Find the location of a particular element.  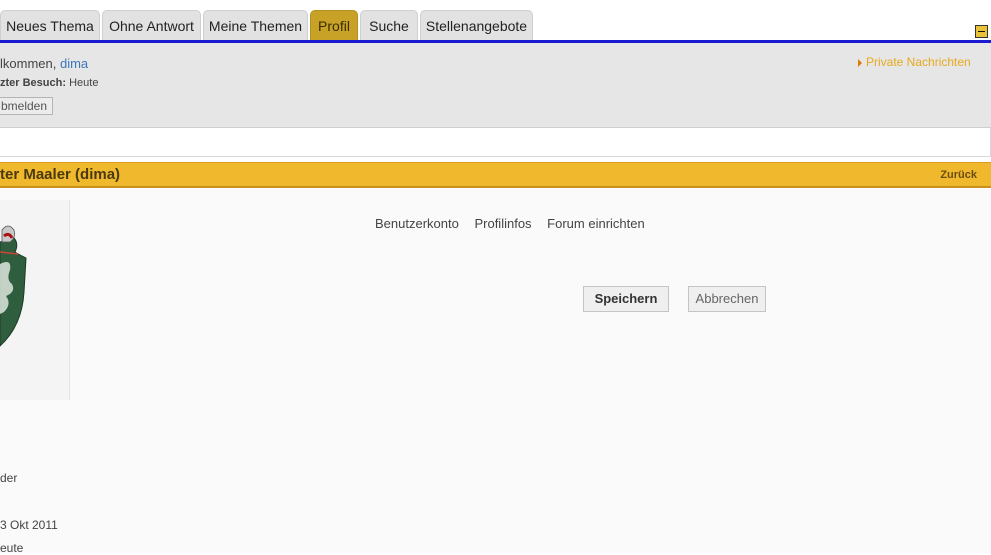

subnav-profilinfos: Profilinfos is located at coordinates (502, 223).